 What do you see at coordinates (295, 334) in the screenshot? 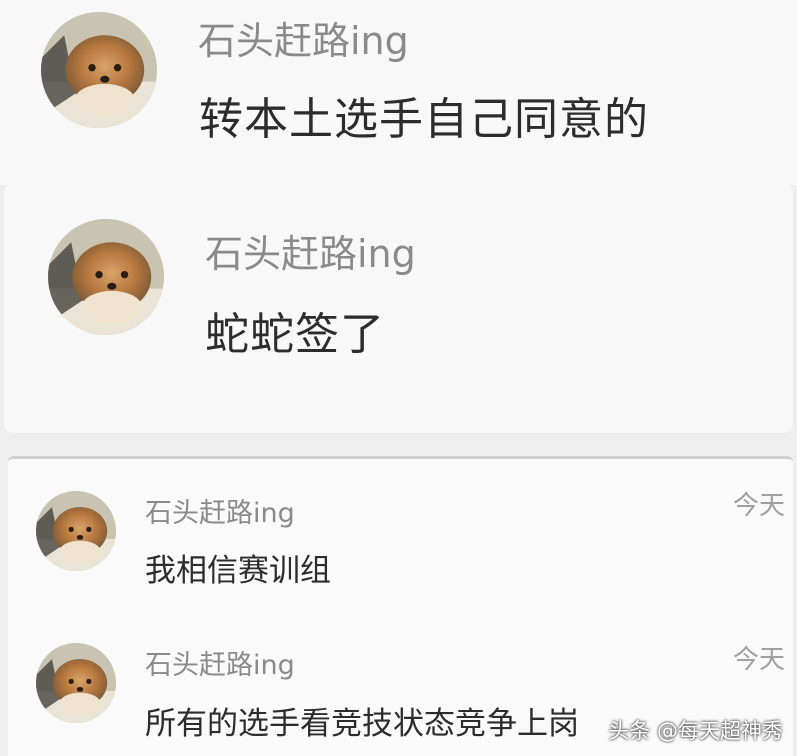
I see `comment-text: 蛇蛇签了` at bounding box center [295, 334].